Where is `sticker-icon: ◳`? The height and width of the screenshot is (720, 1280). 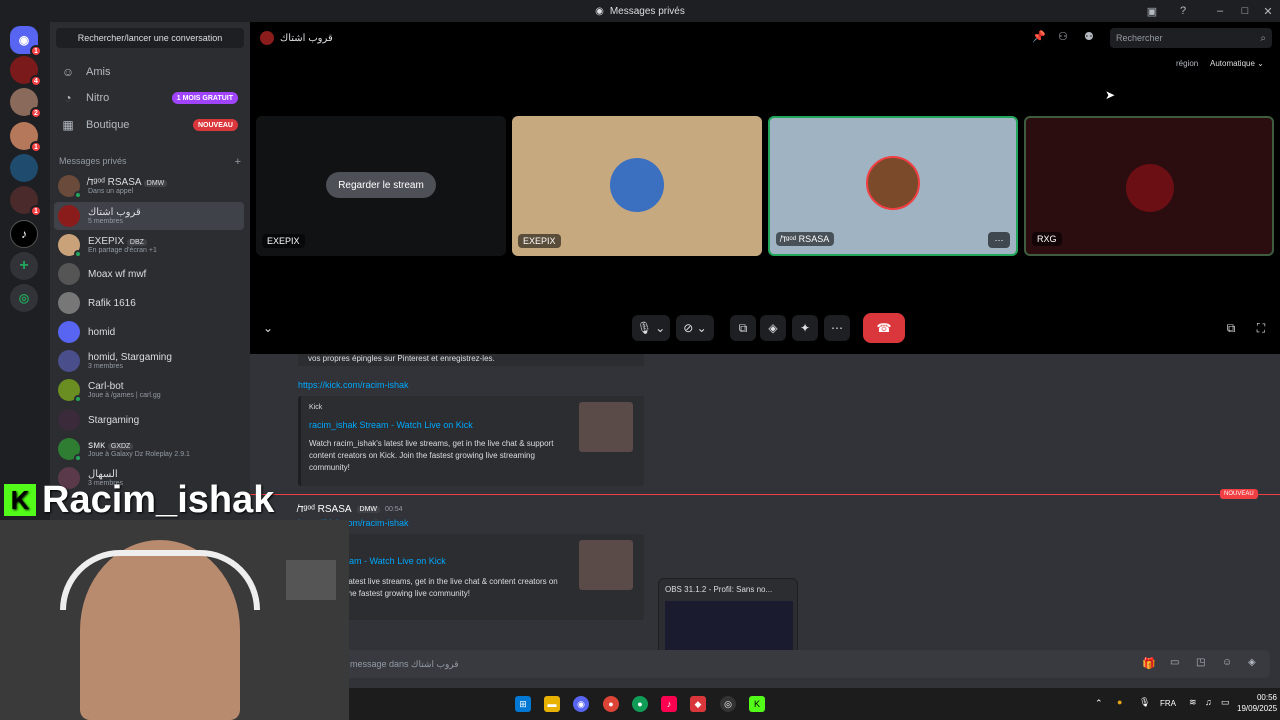
sticker-icon: ◳ is located at coordinates (1200, 662).